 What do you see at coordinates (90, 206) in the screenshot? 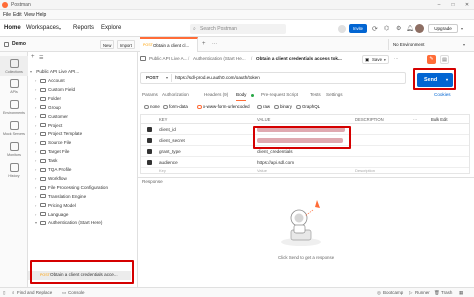
I see `folder-row: › Pricing Model` at bounding box center [90, 206].